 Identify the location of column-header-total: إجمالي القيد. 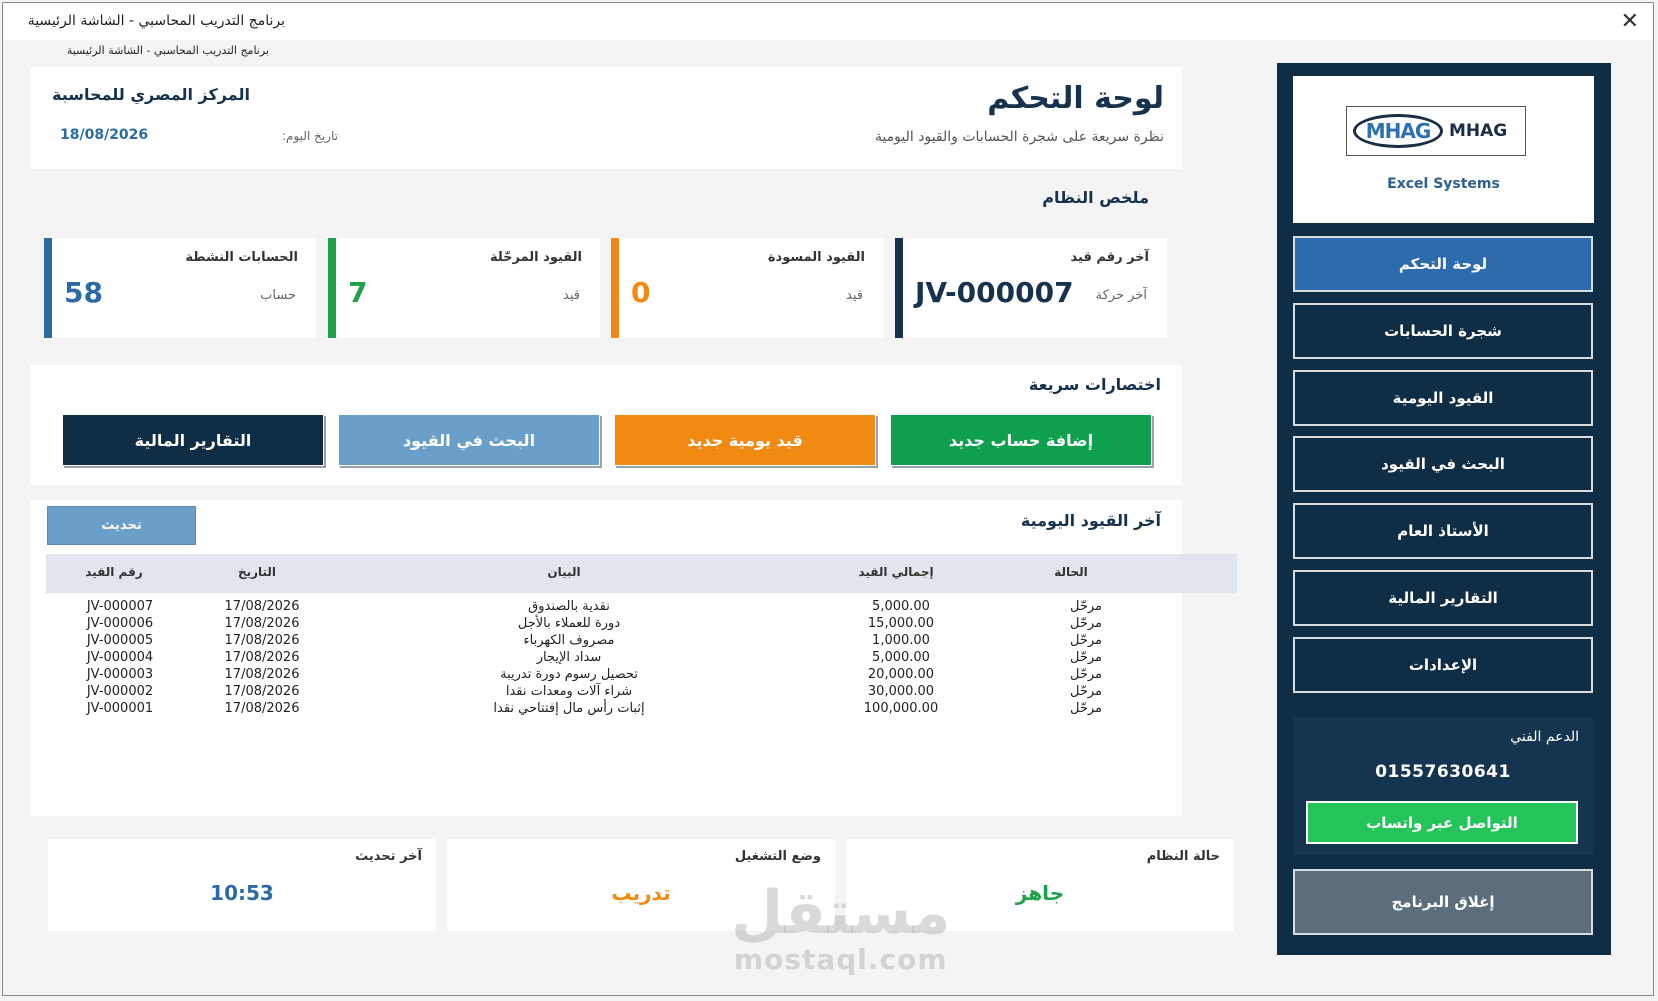
(896, 572).